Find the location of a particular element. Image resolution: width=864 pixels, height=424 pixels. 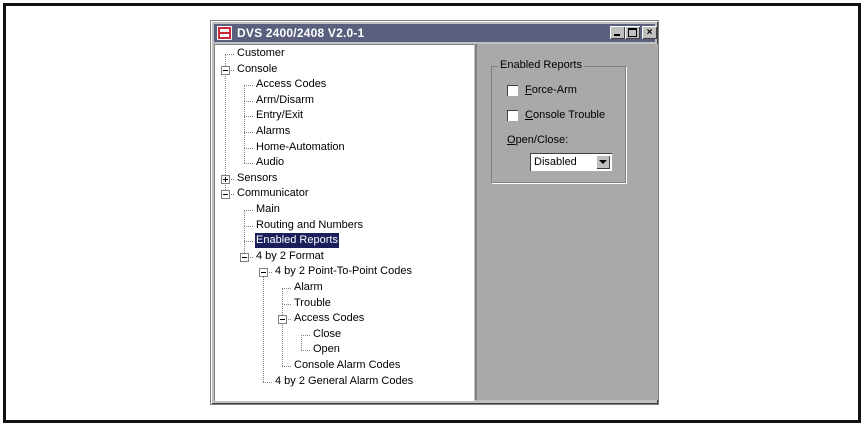

tree-item-label: Customer is located at coordinates (261, 53).